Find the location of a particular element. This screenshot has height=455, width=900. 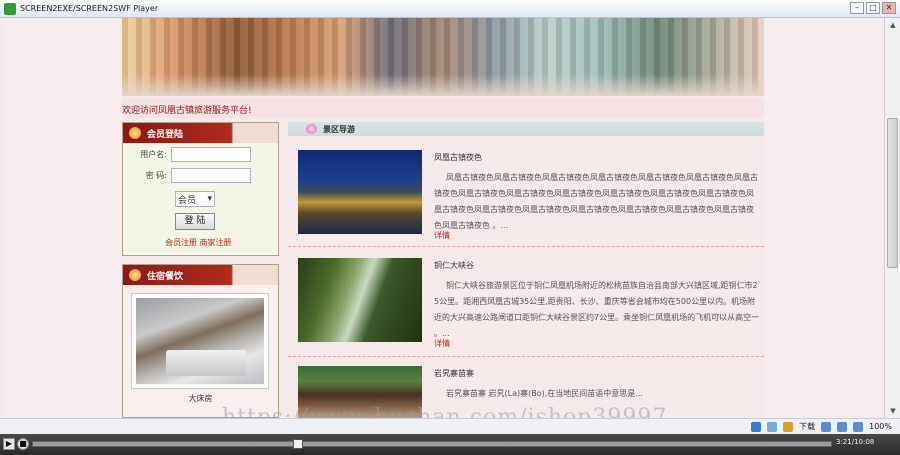

accommodation-panel-header: 住宿餐饮 is located at coordinates (200, 275).